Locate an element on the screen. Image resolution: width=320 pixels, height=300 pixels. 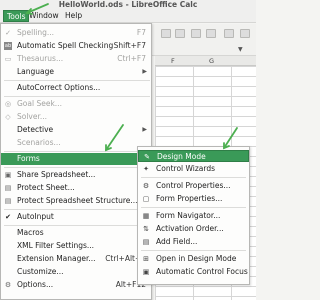
spellcheck-icon: ✓ is located at coordinates (8, 33).